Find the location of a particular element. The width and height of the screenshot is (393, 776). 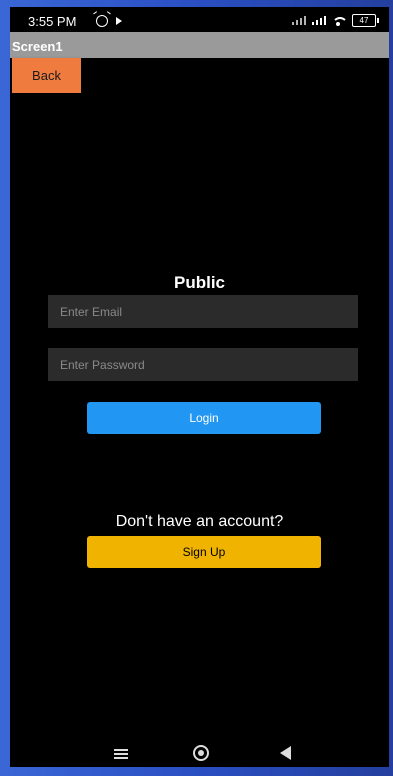

battery-icon: 47 is located at coordinates (365, 20).